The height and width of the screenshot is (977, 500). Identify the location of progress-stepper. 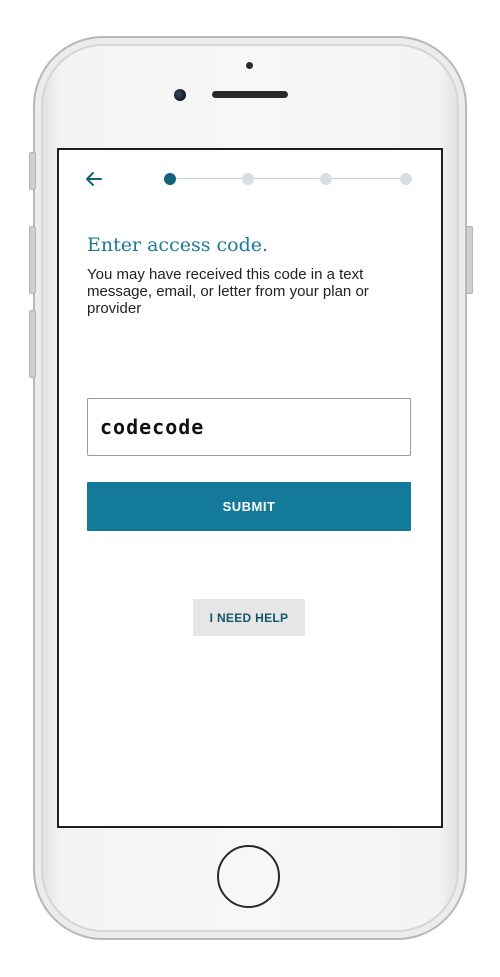
(289, 179).